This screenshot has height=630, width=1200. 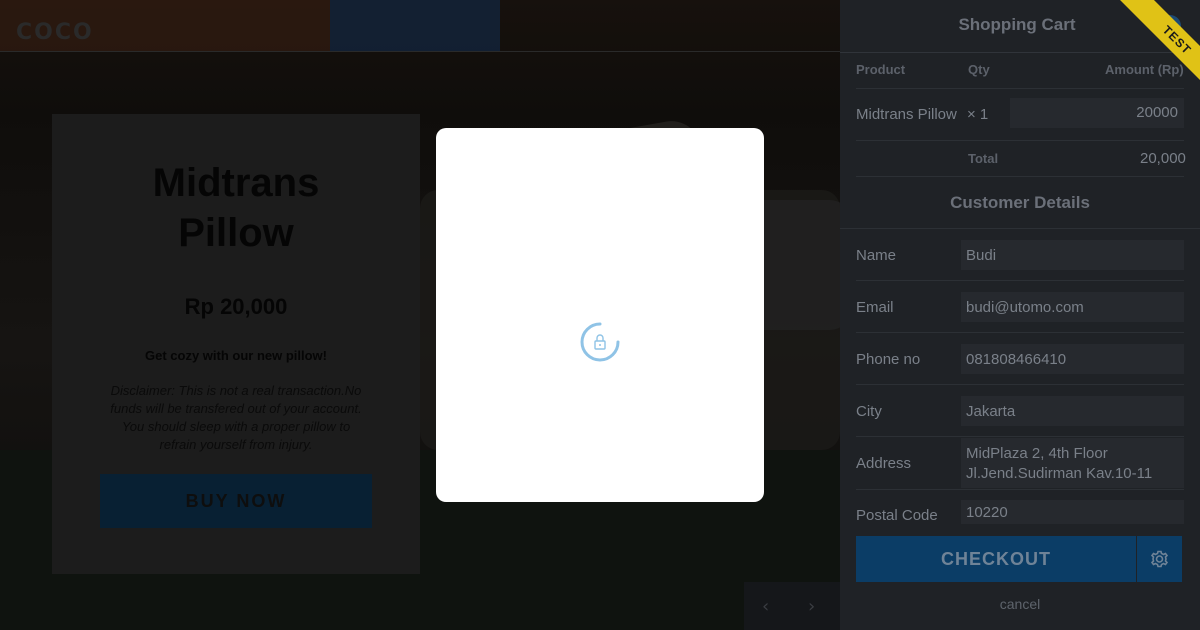 I want to click on lock-spinner-icon, so click(x=600, y=342).